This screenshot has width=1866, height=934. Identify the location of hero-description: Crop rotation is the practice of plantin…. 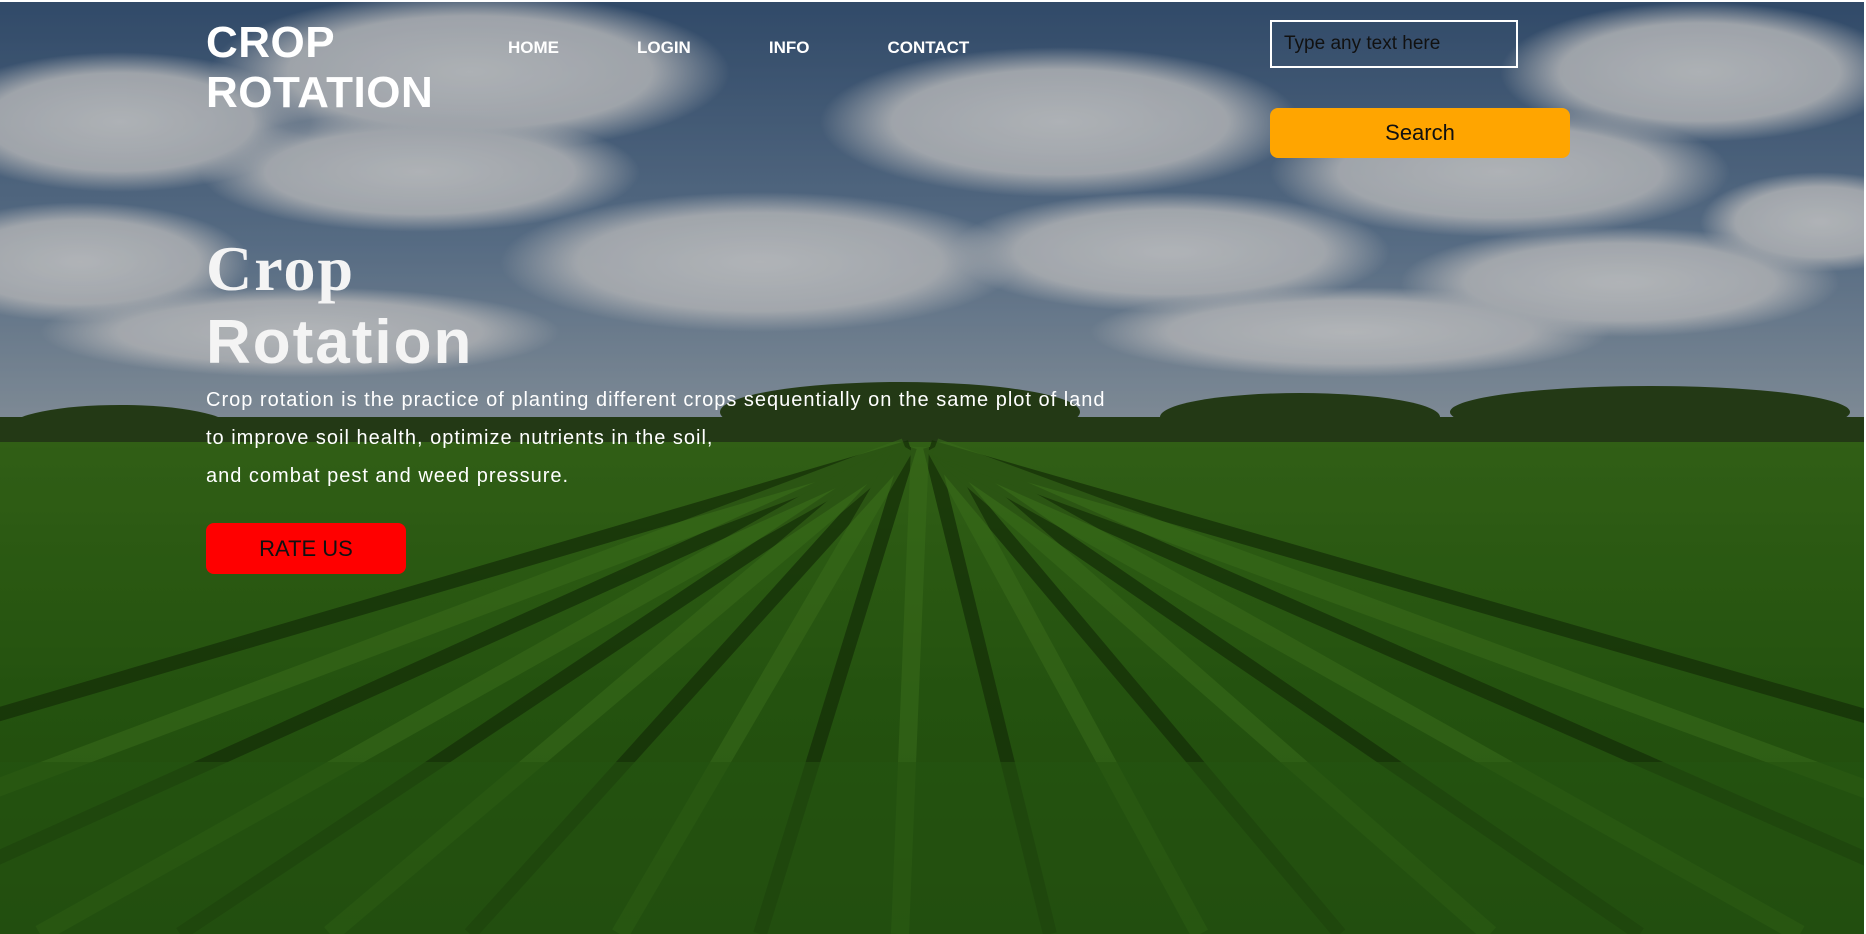
(656, 438).